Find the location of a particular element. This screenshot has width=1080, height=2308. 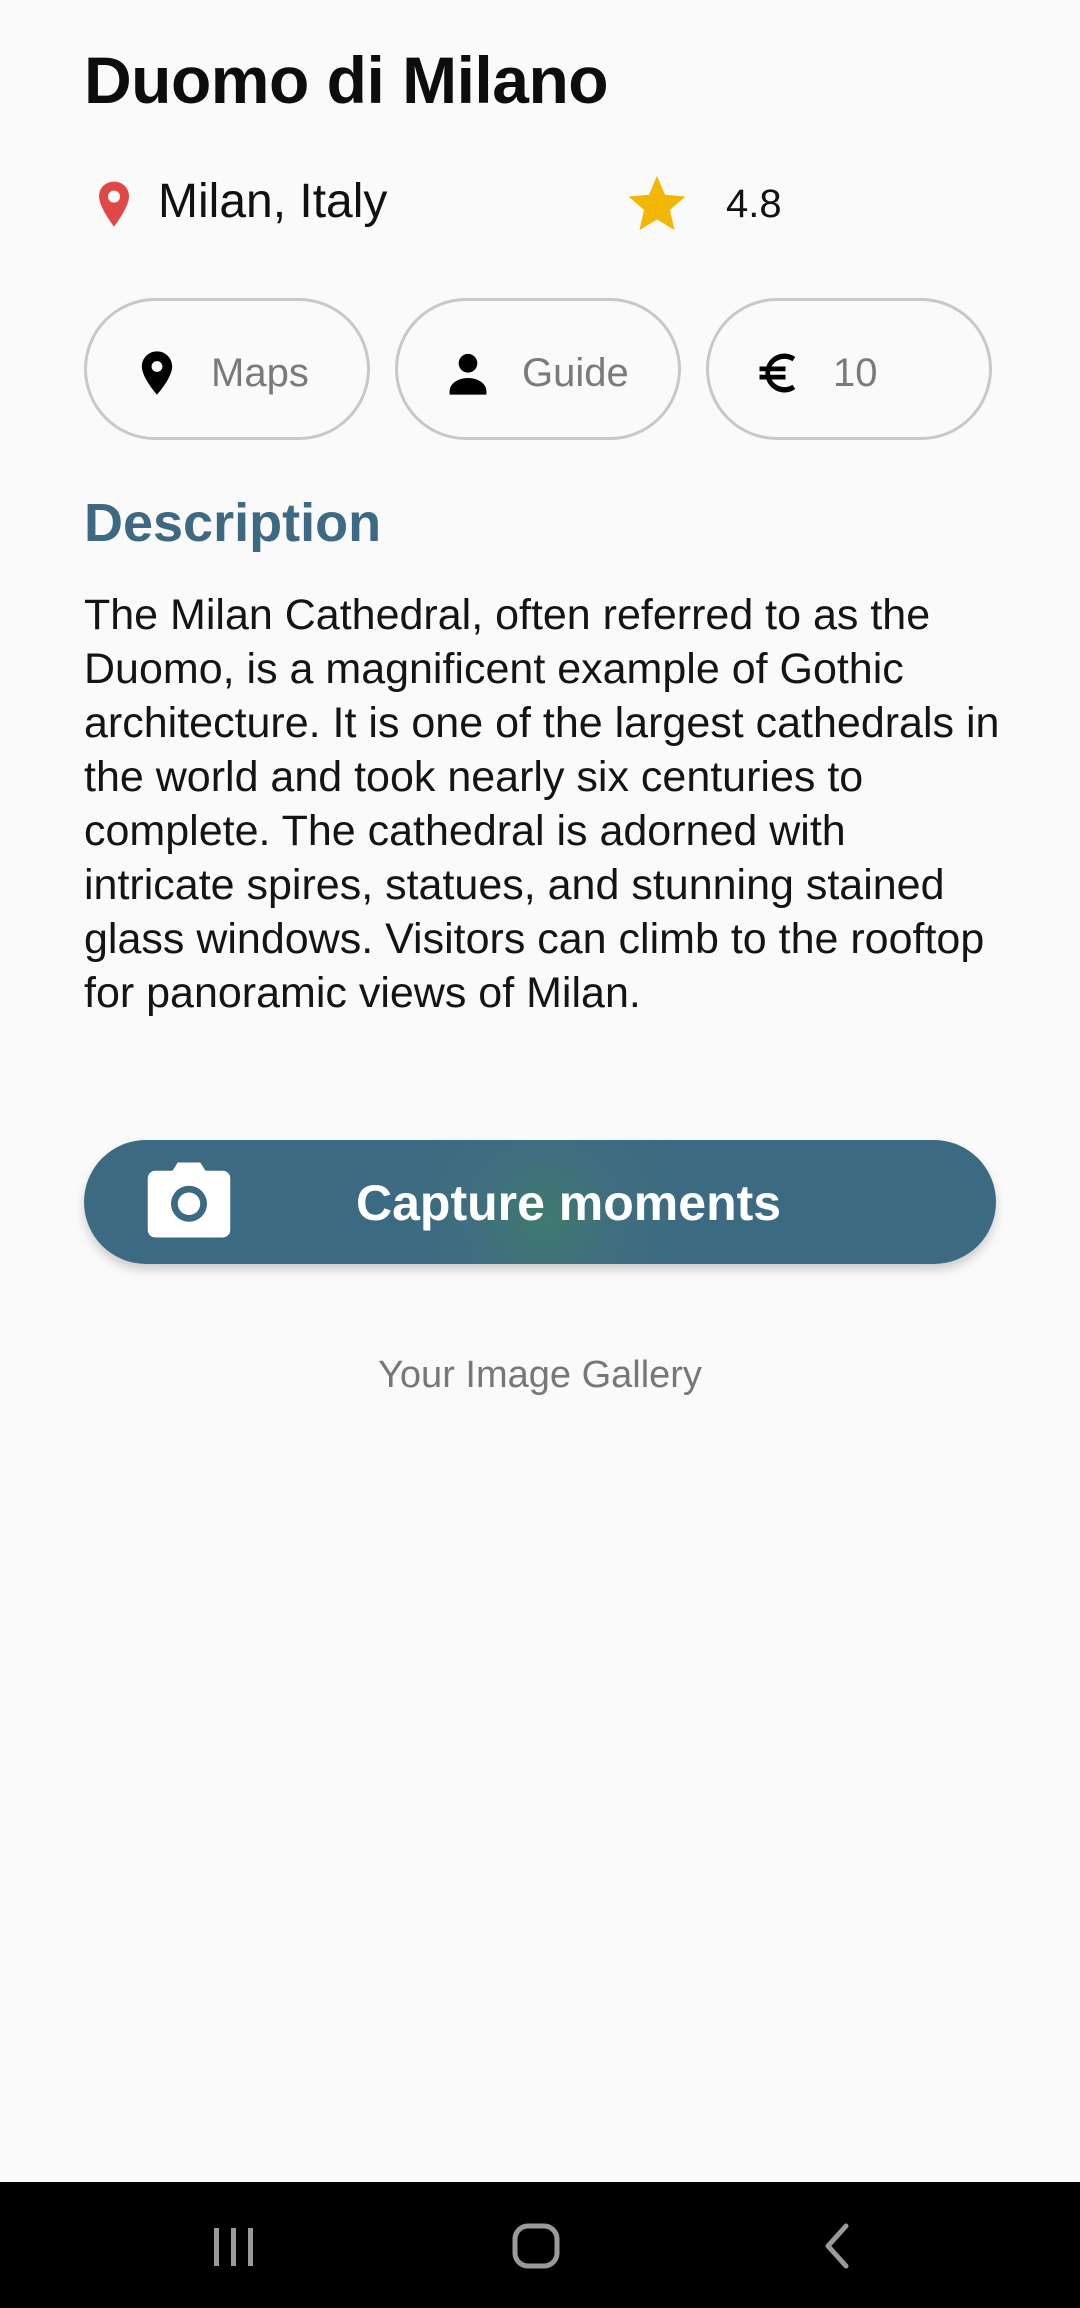

location-pin-icon is located at coordinates (114, 204).